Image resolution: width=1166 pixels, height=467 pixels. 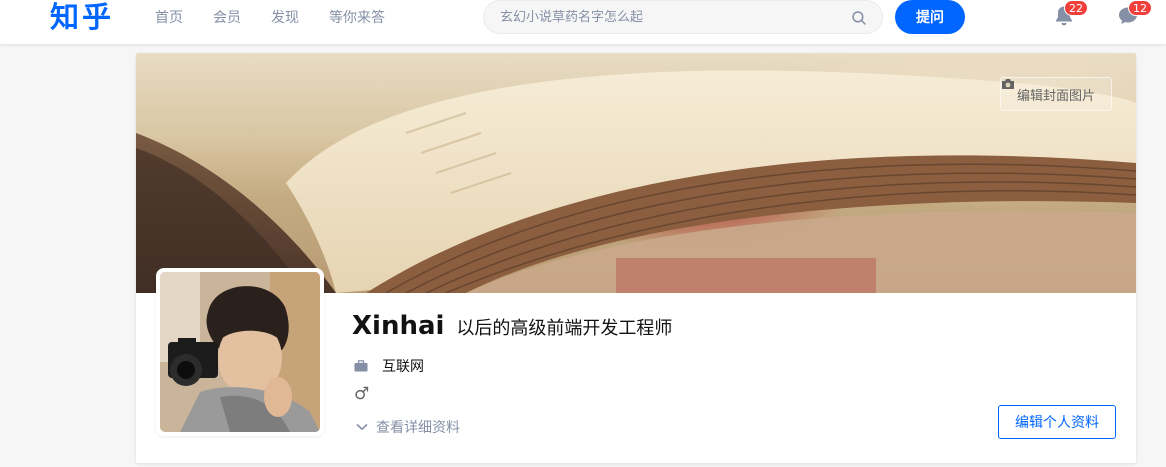 I want to click on nav-home: 首页, so click(x=169, y=18).